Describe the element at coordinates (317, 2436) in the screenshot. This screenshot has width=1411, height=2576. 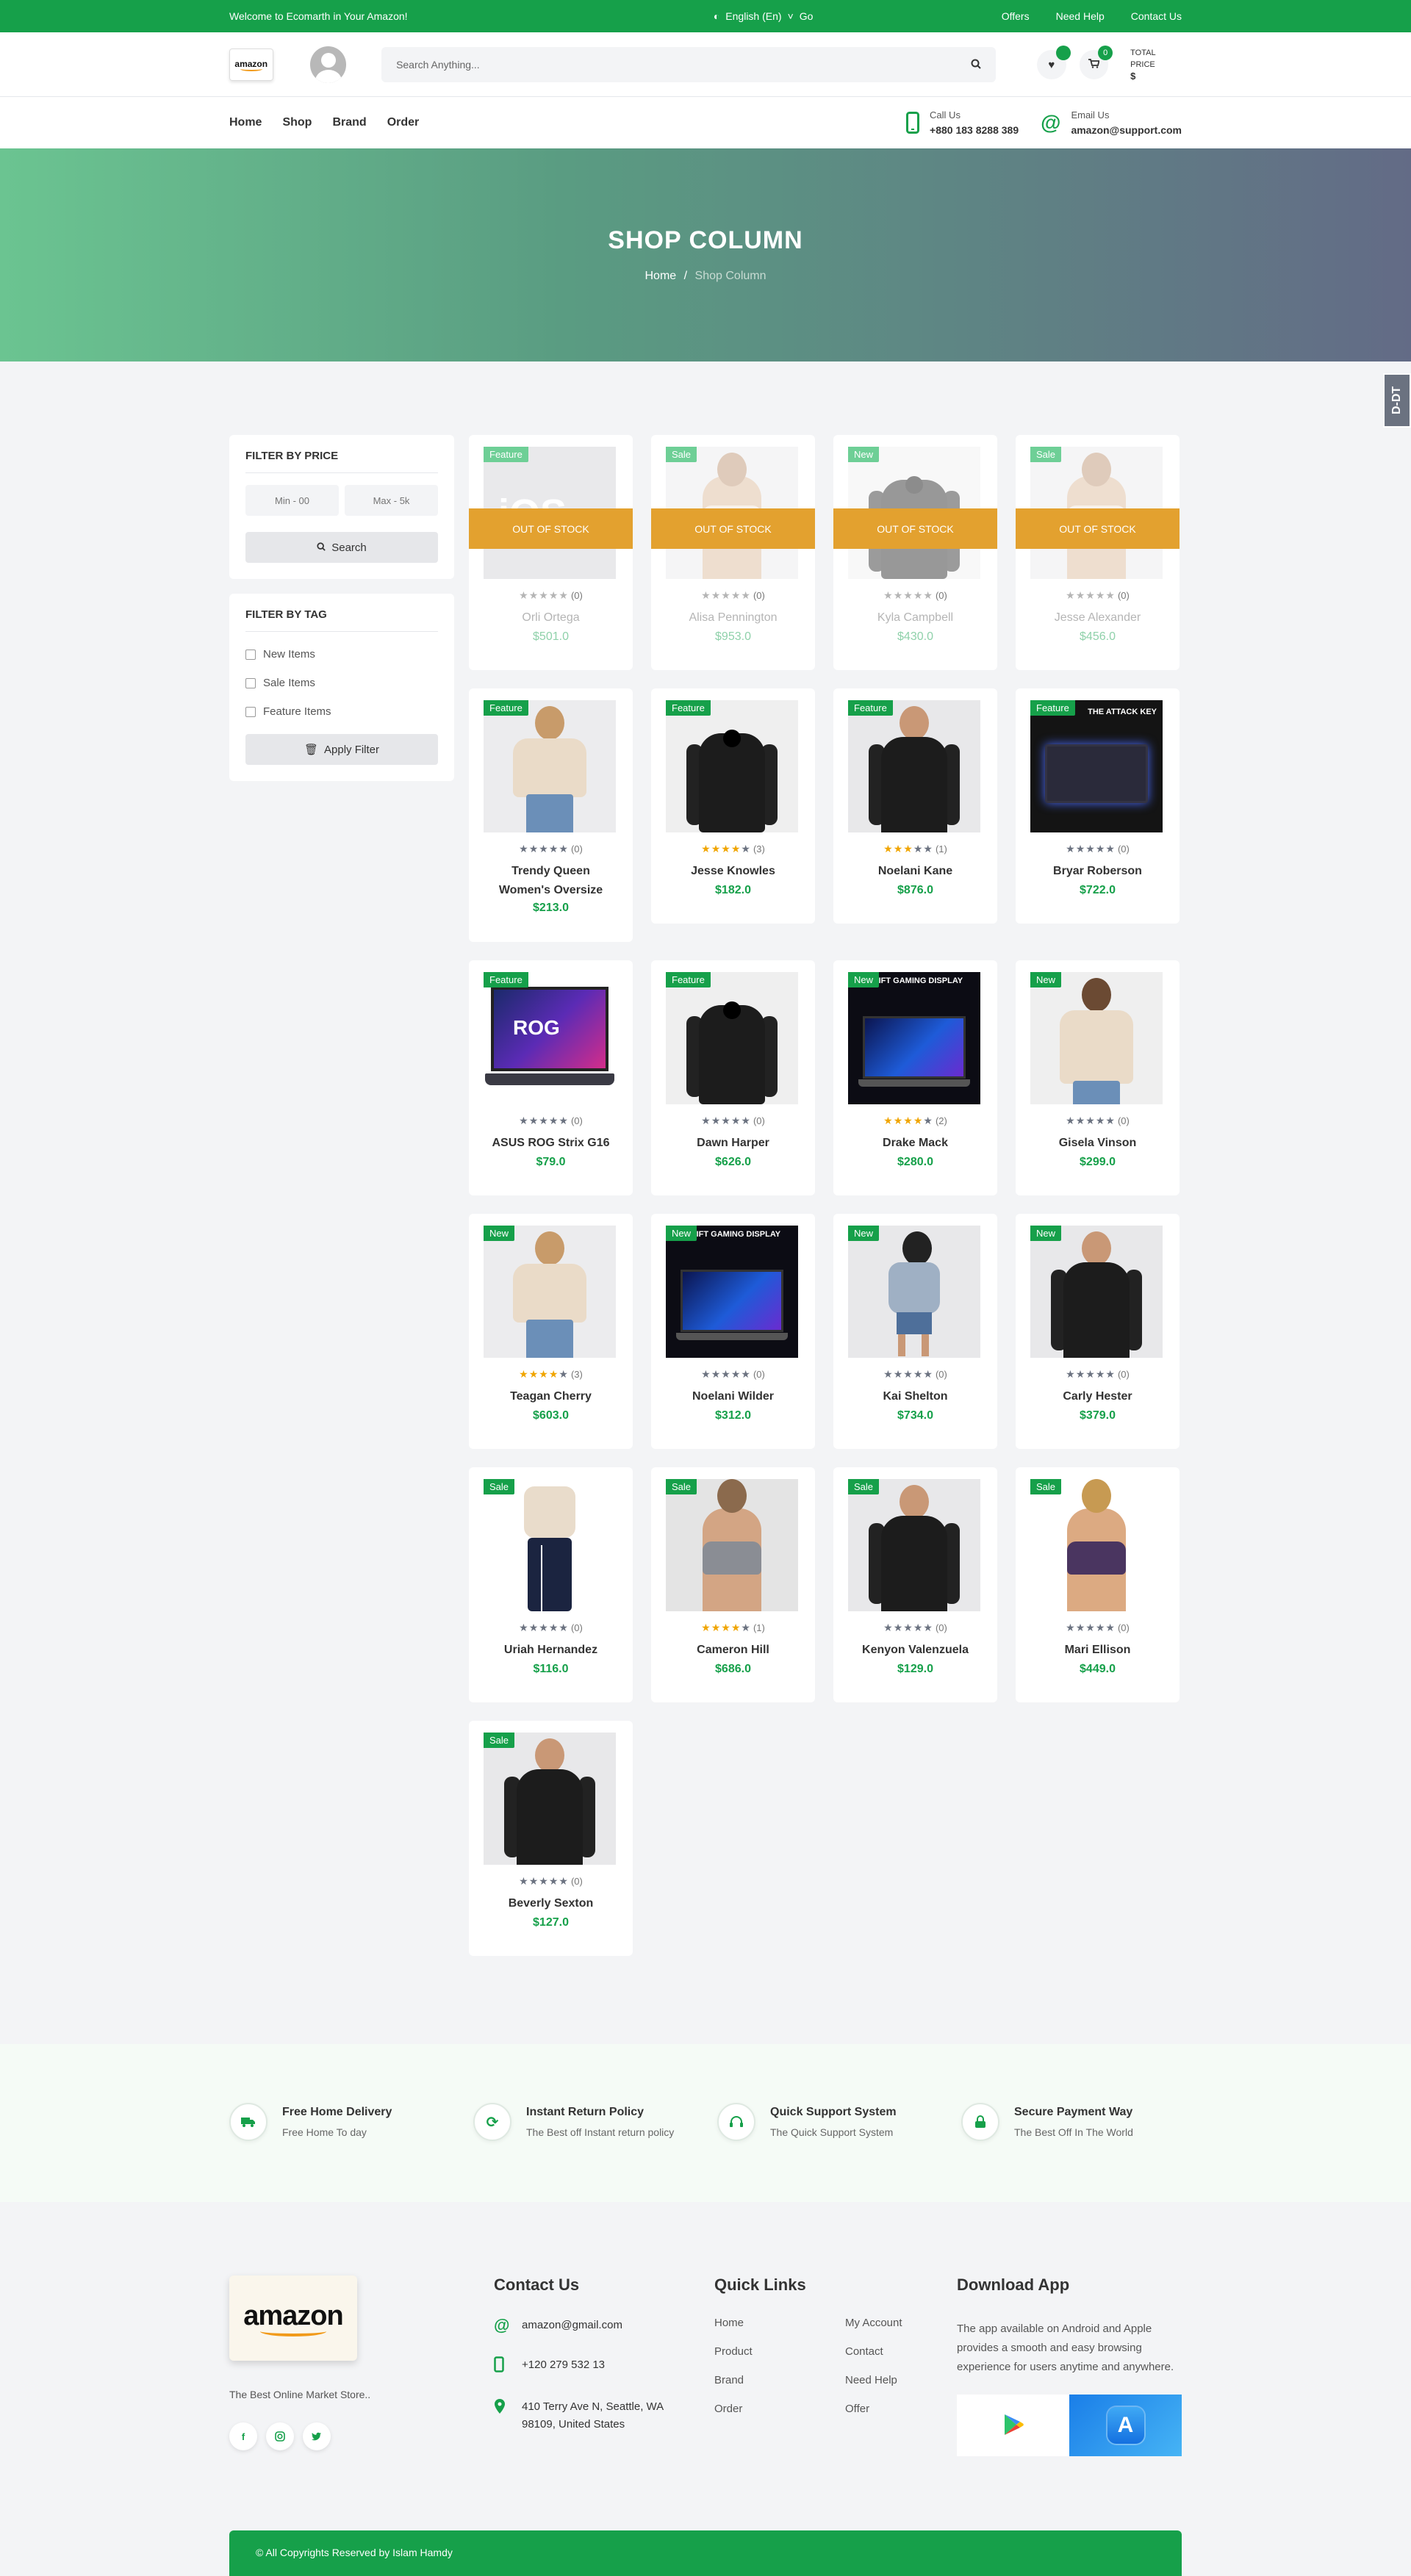
I see `twitter-icon` at that location.